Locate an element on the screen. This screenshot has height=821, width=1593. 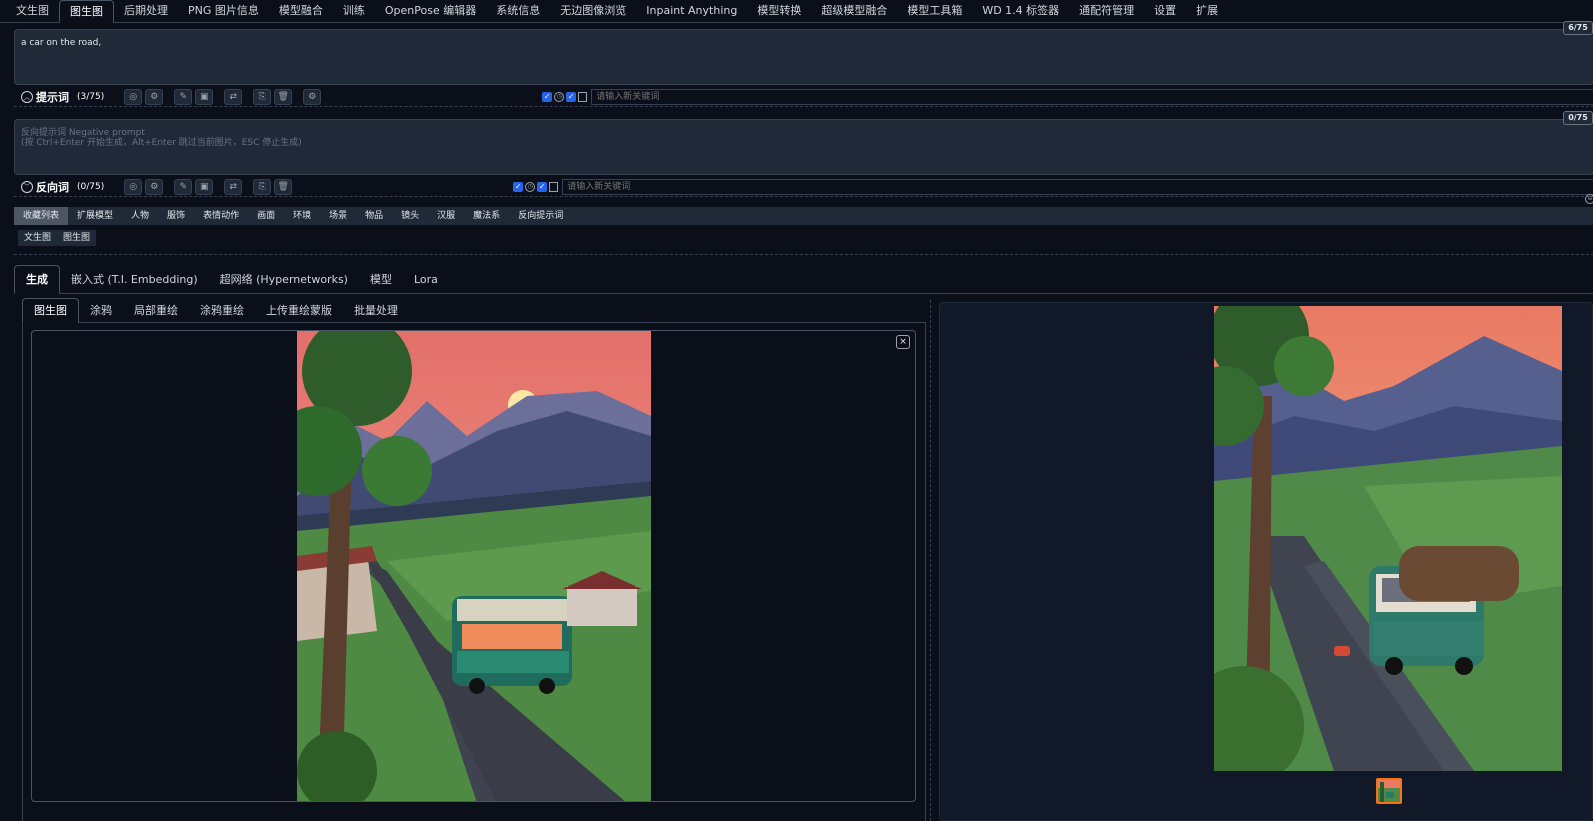
edge-toggle-icon: ⊖ is located at coordinates (1589, 199).